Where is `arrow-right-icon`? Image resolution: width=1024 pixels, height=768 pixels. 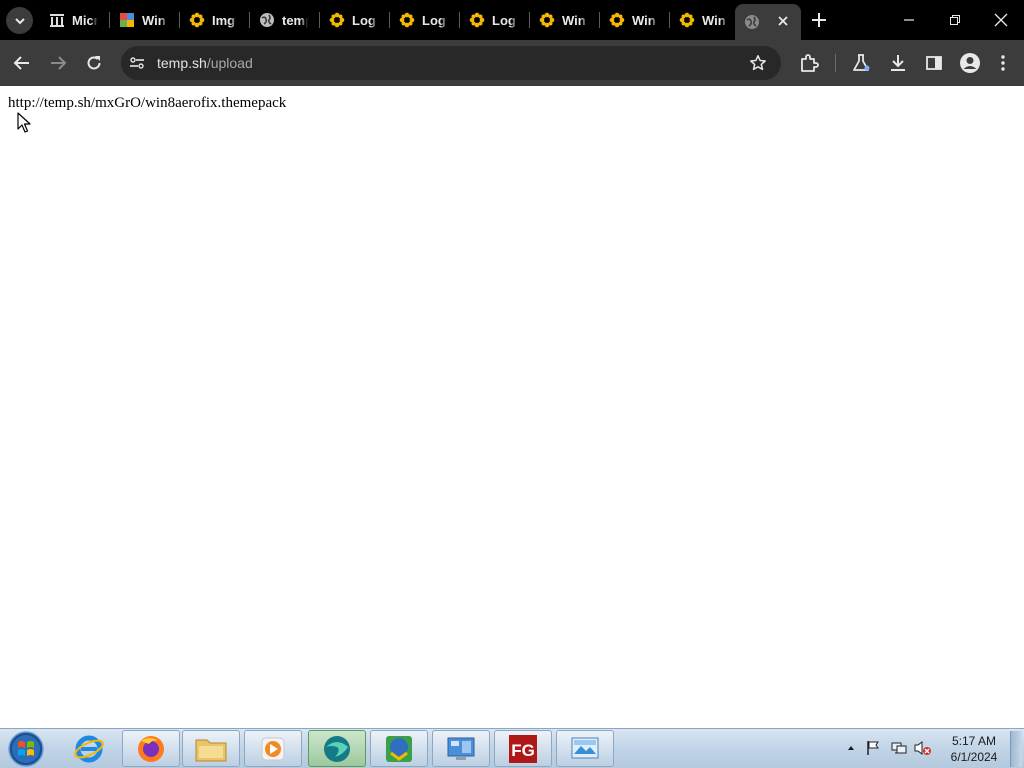
arrow-right-icon is located at coordinates (59, 63).